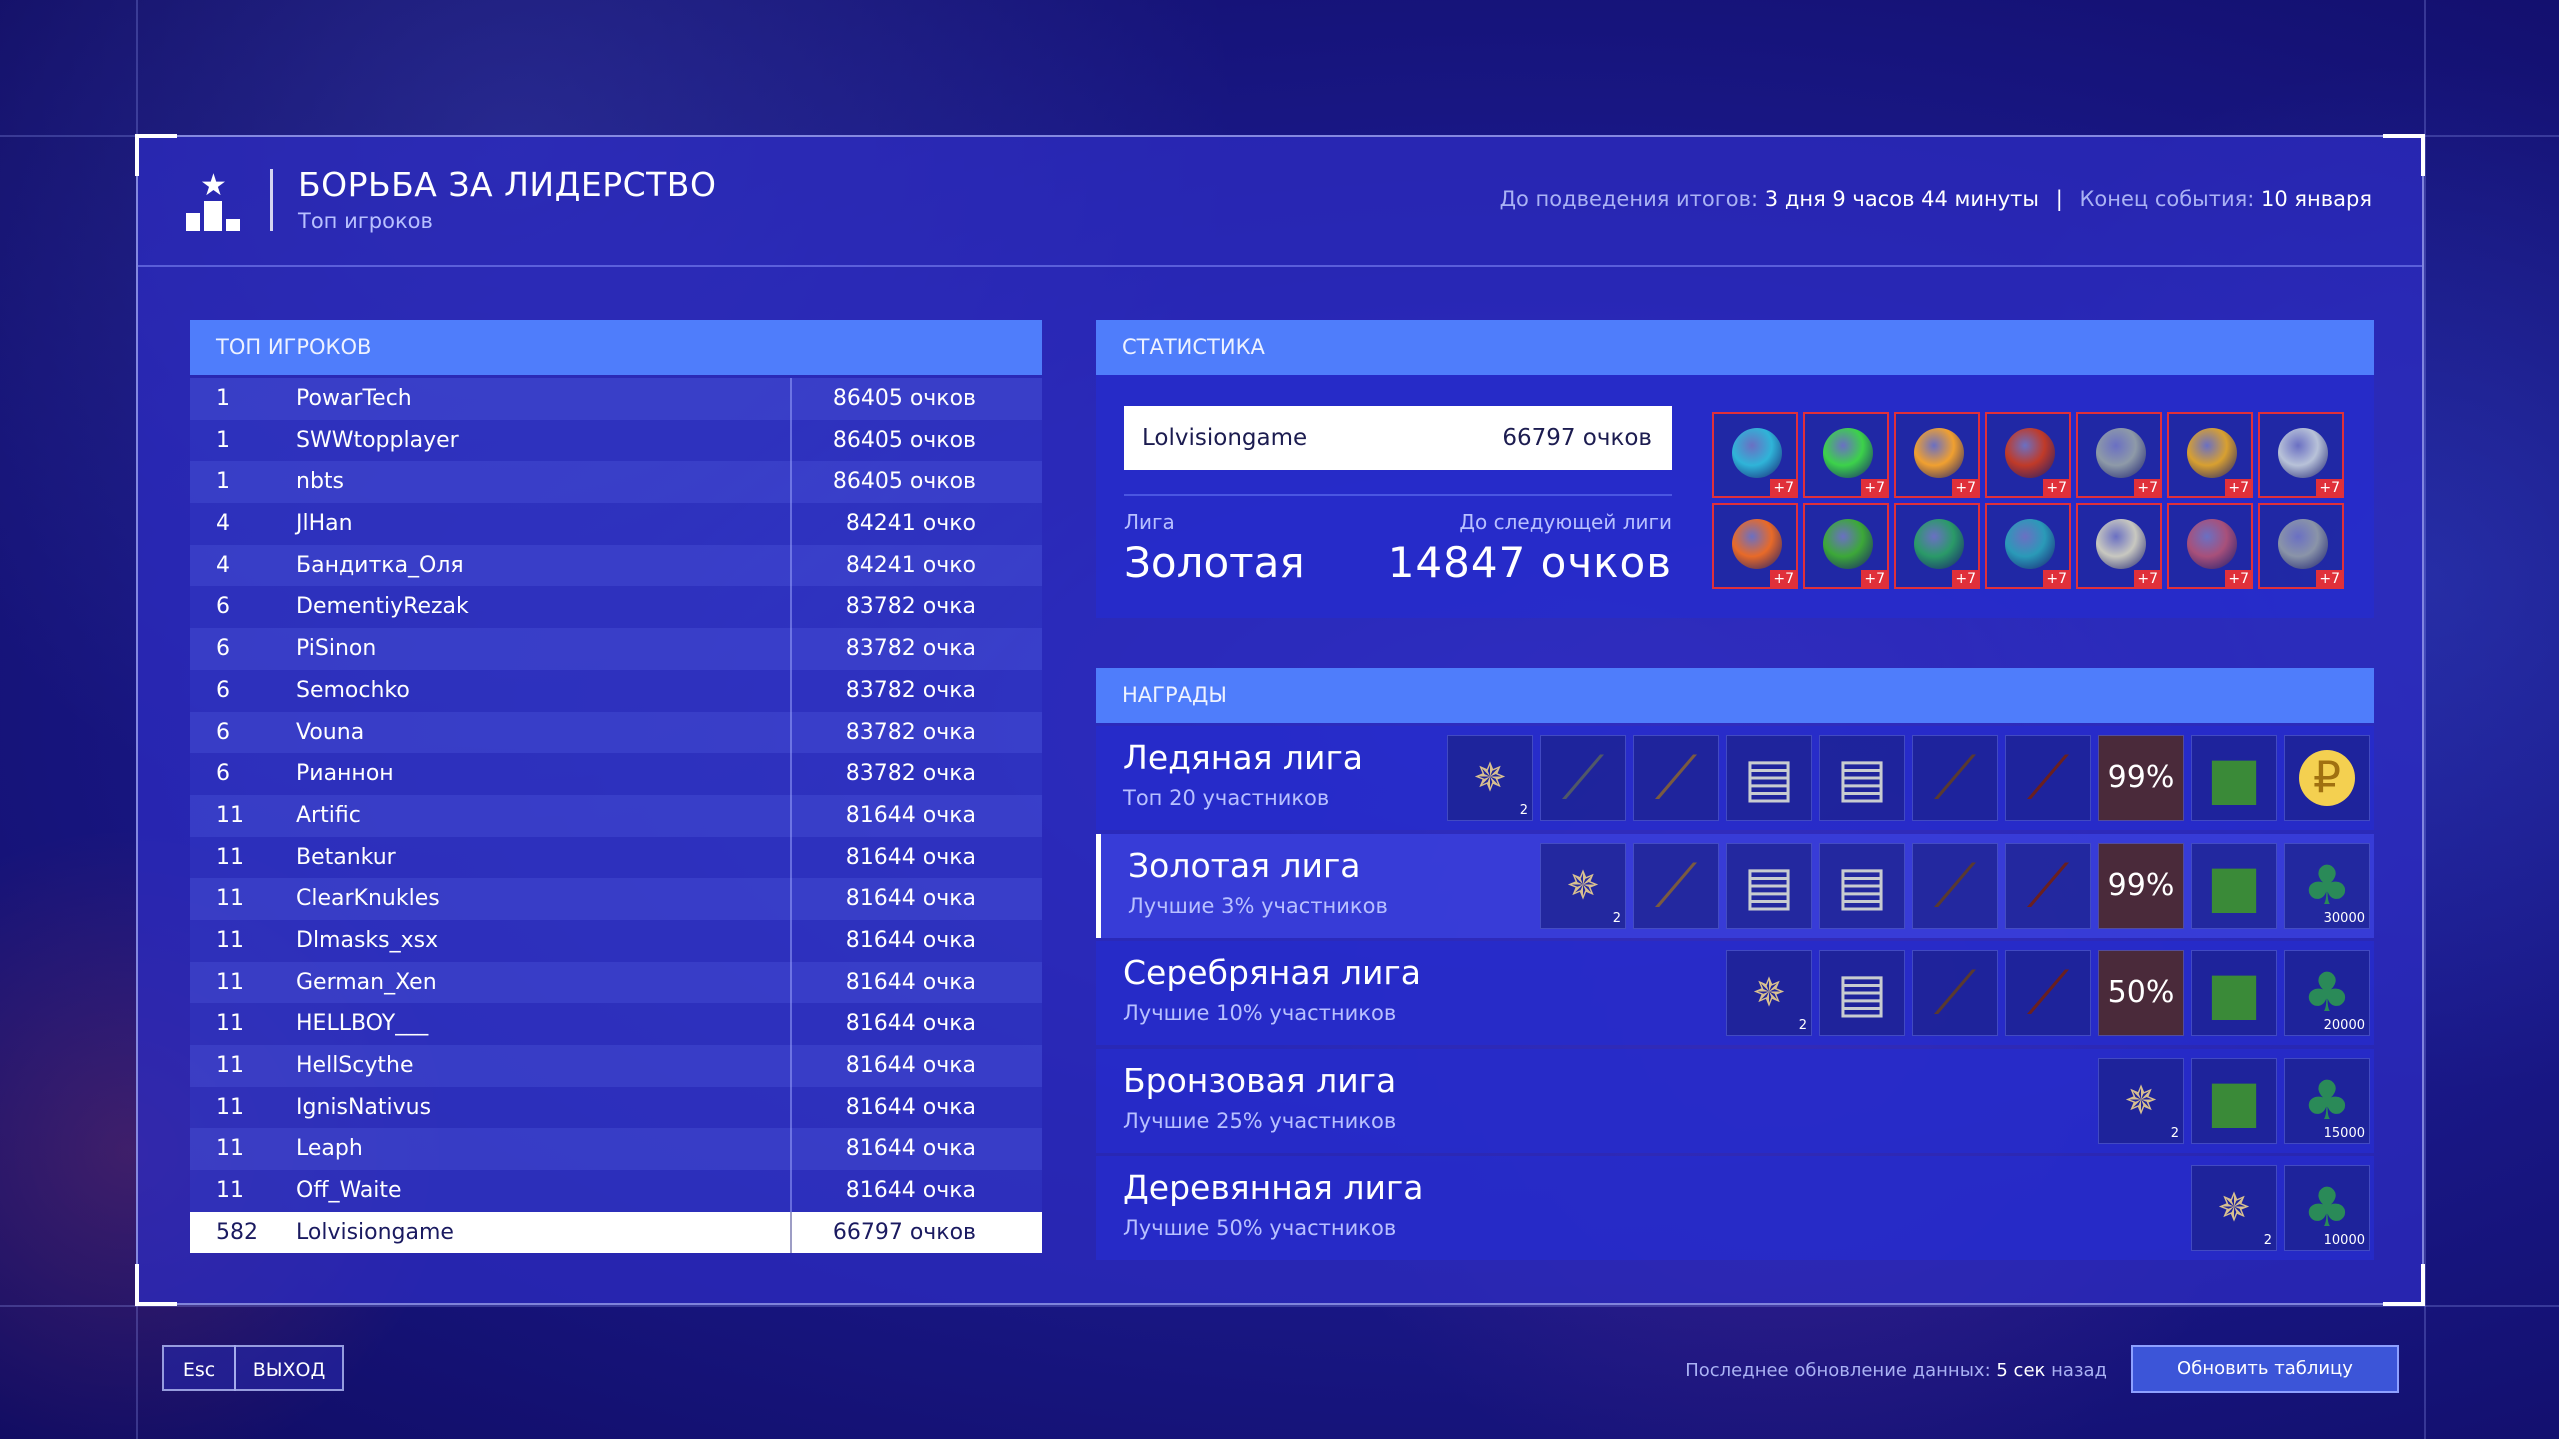 Image resolution: width=2559 pixels, height=1439 pixels. Describe the element at coordinates (616, 1149) in the screenshot. I see `table-row: 11 Leaph 81644 очка` at that location.